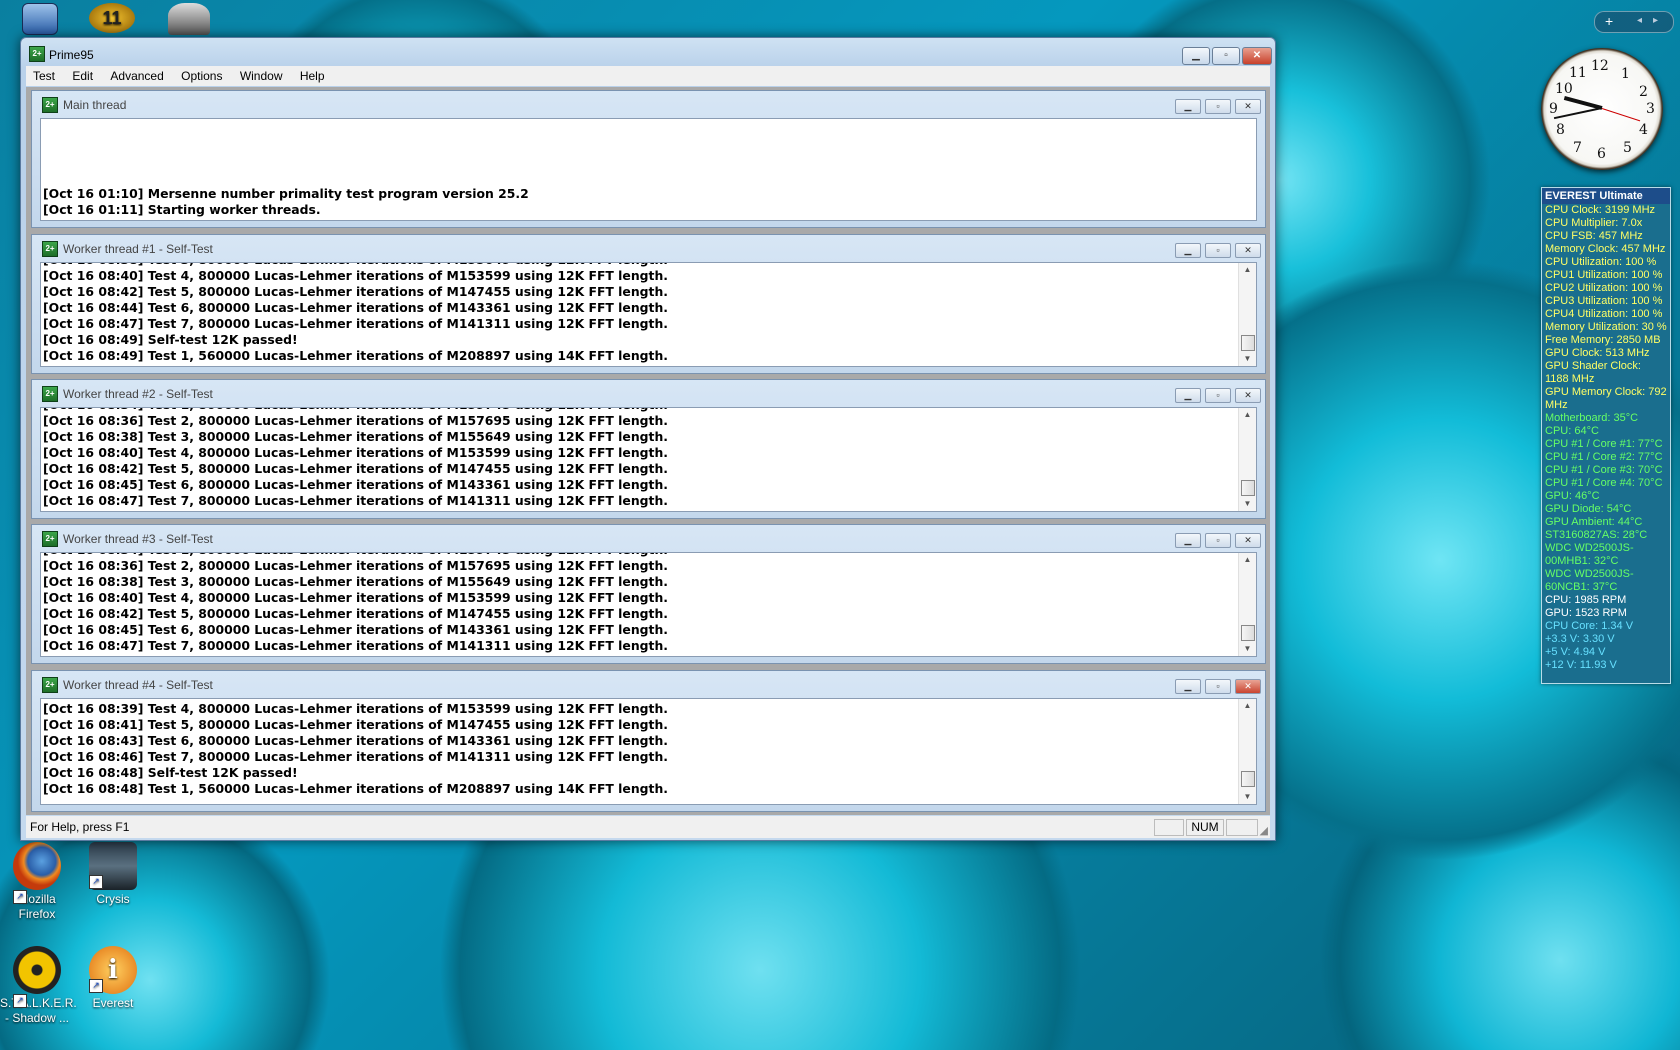  Describe the element at coordinates (1609, 21) in the screenshot. I see `add-gadget-icon: +` at that location.